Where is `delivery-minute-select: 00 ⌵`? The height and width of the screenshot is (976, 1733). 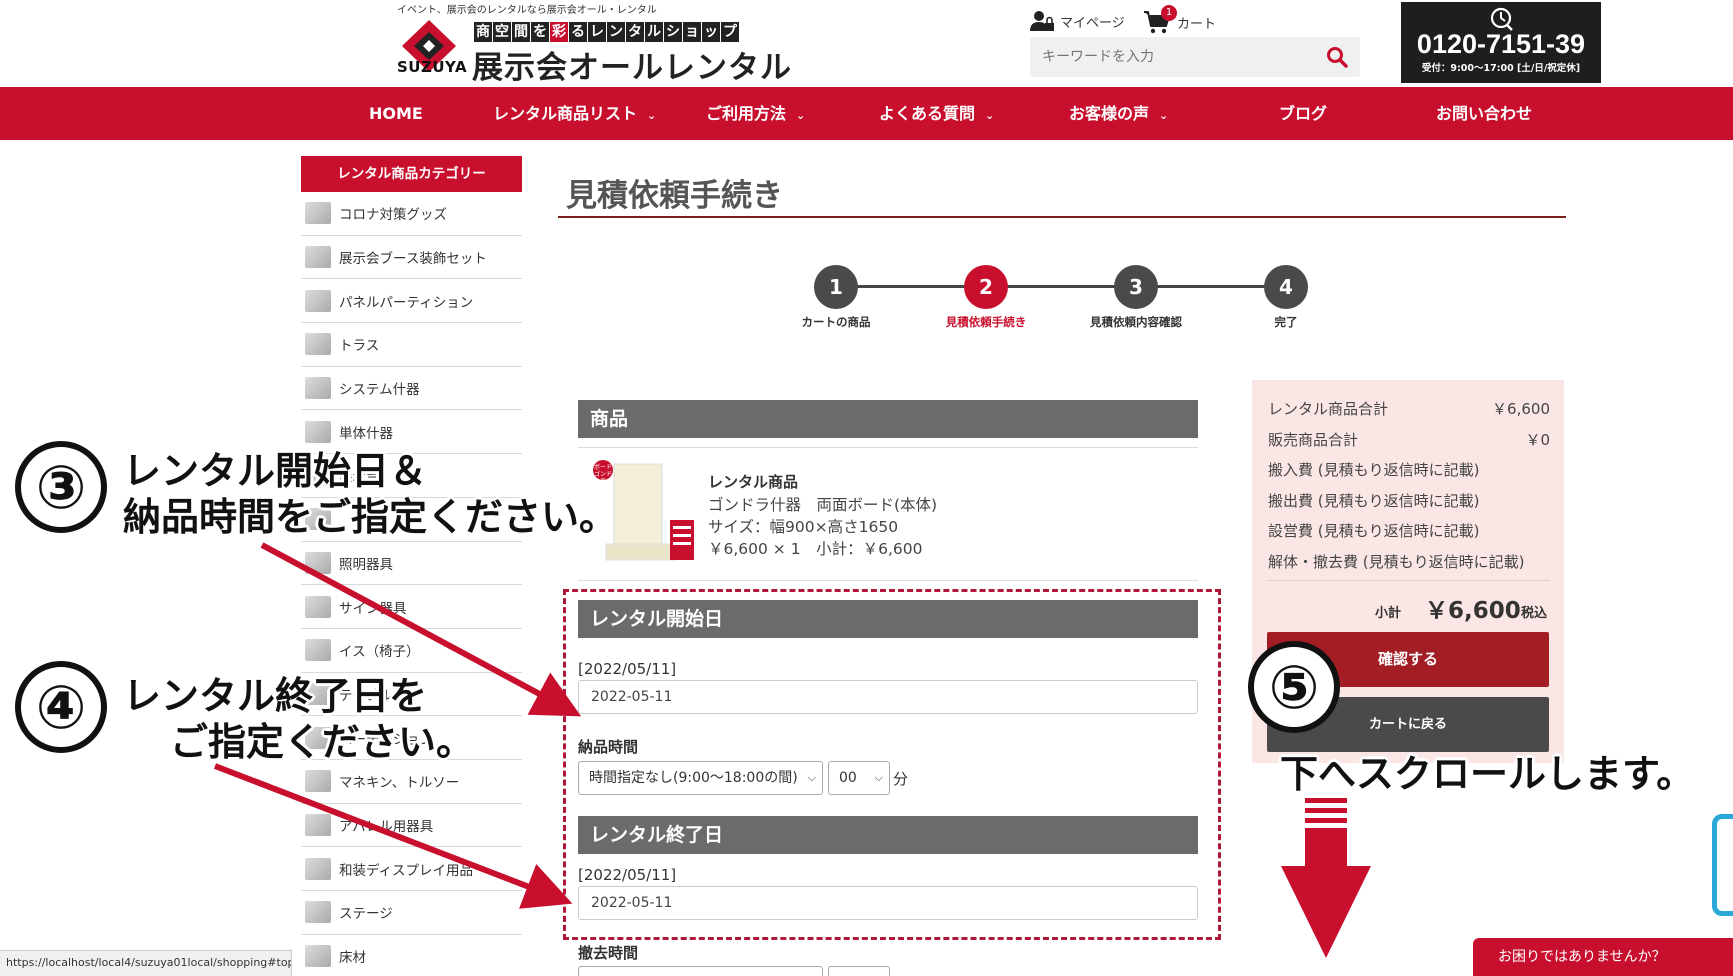 delivery-minute-select: 00 ⌵ is located at coordinates (859, 778).